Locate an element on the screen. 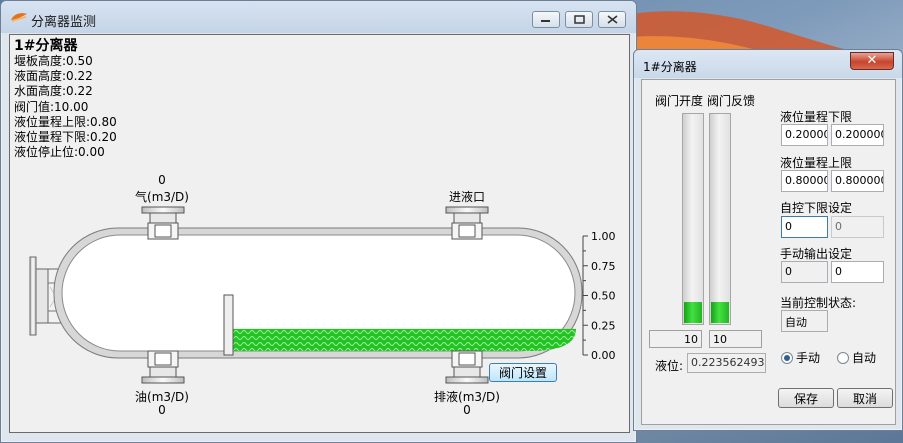  range-high-display: 0.800000 is located at coordinates (857, 181).